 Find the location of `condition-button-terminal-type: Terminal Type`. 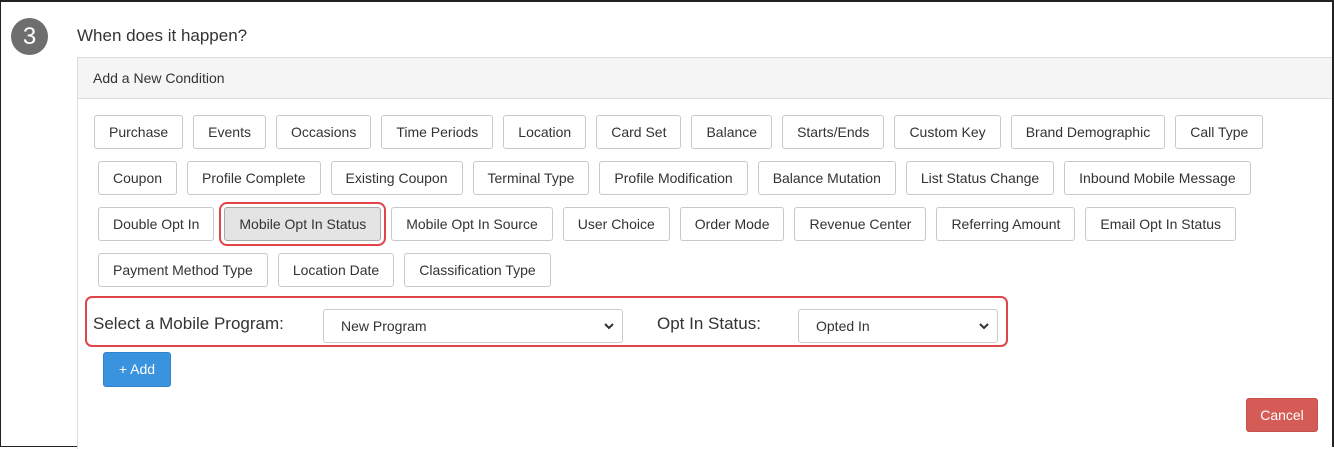

condition-button-terminal-type: Terminal Type is located at coordinates (531, 178).